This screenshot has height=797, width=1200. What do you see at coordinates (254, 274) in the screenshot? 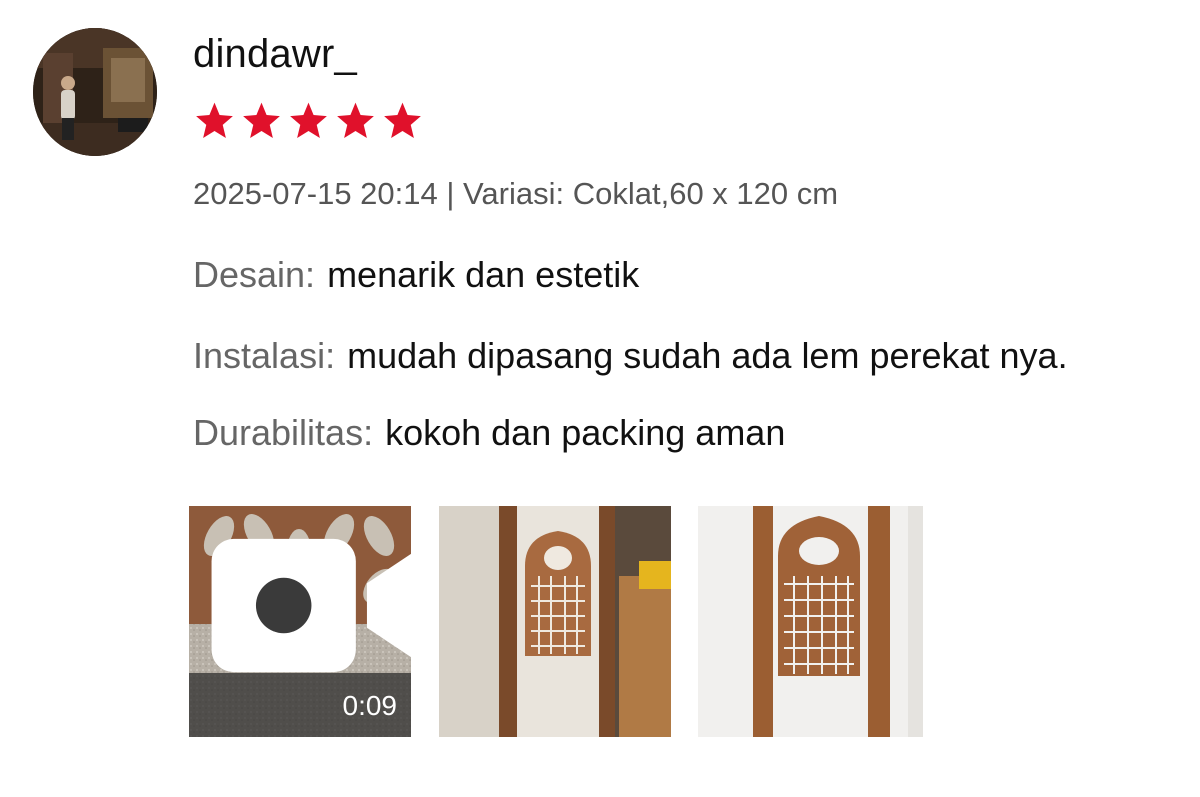
I see `attribute-label: Desain:` at bounding box center [254, 274].